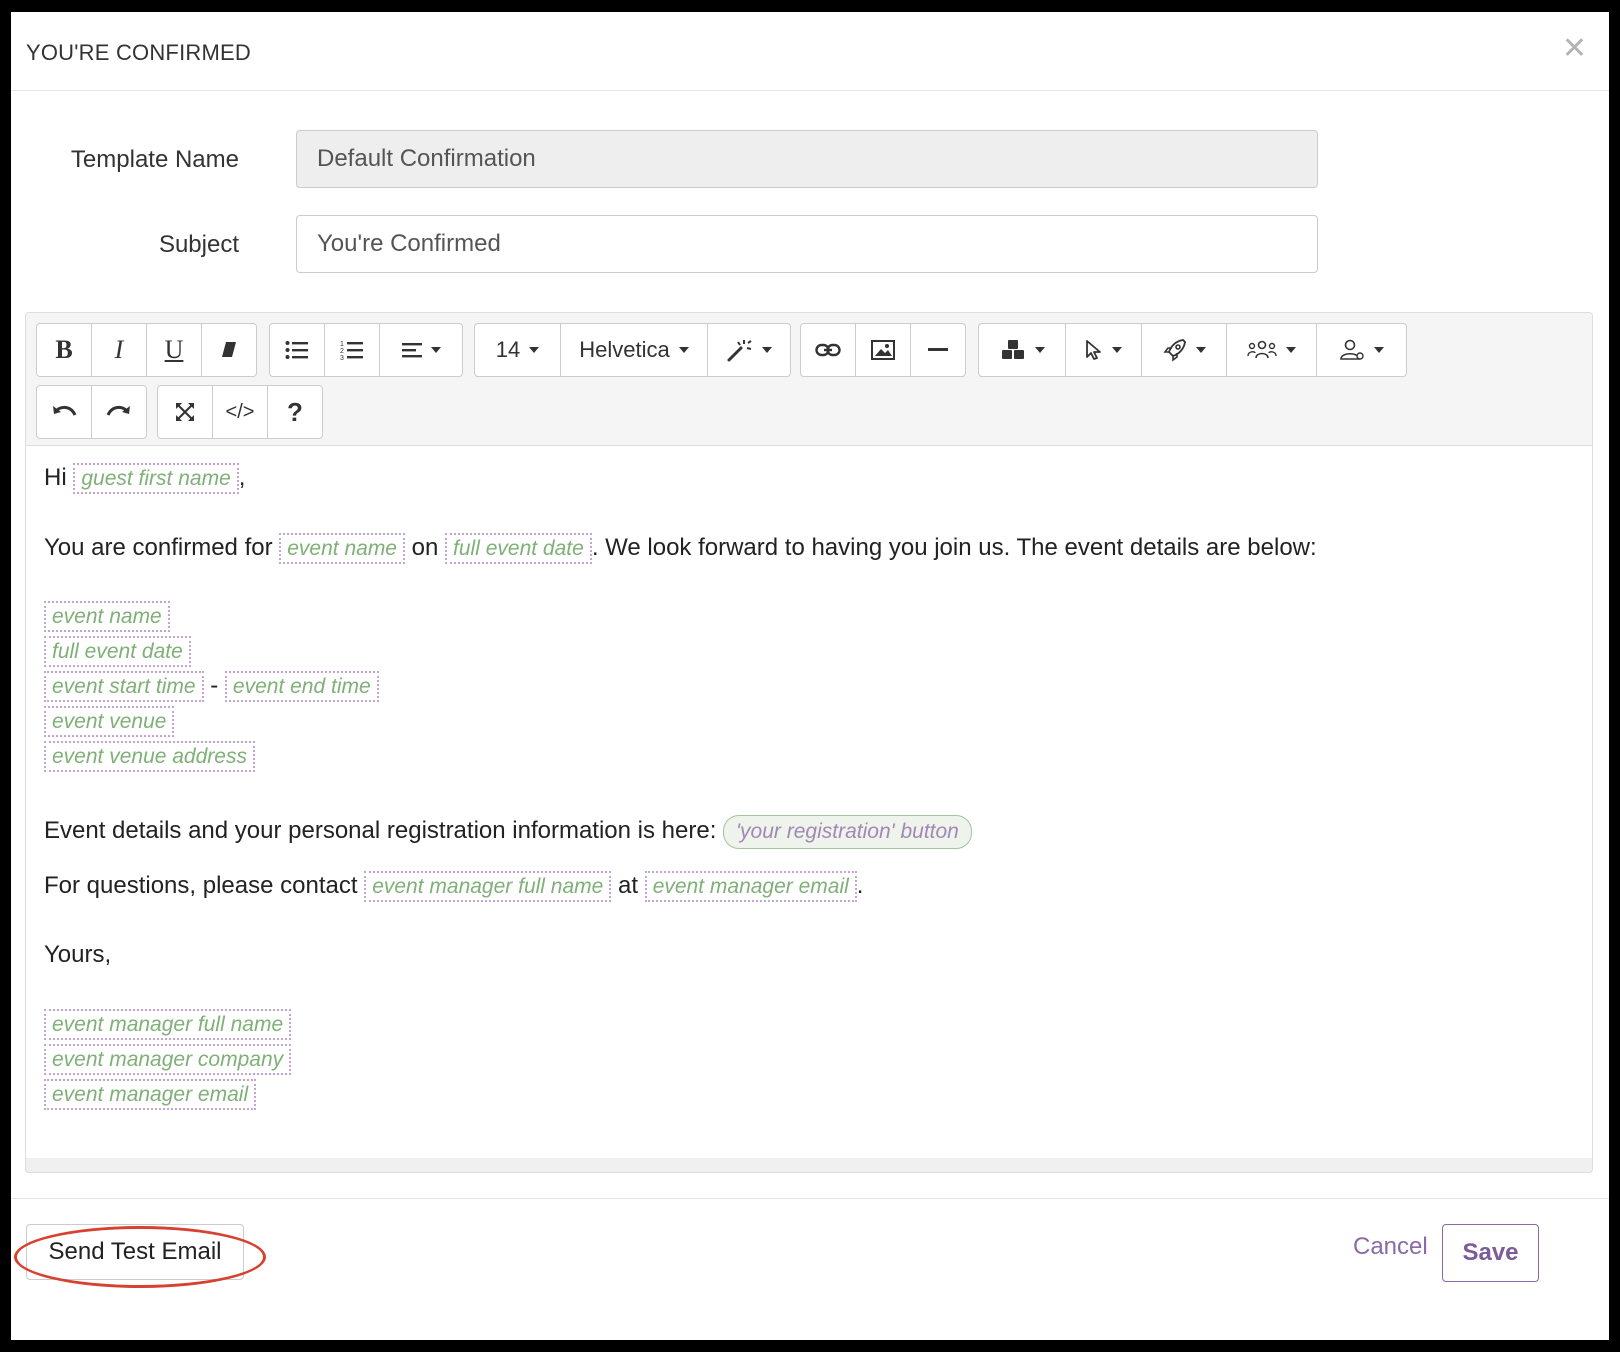  Describe the element at coordinates (847, 832) in the screenshot. I see `merge-tag-registration-button: 'your registration' button` at that location.